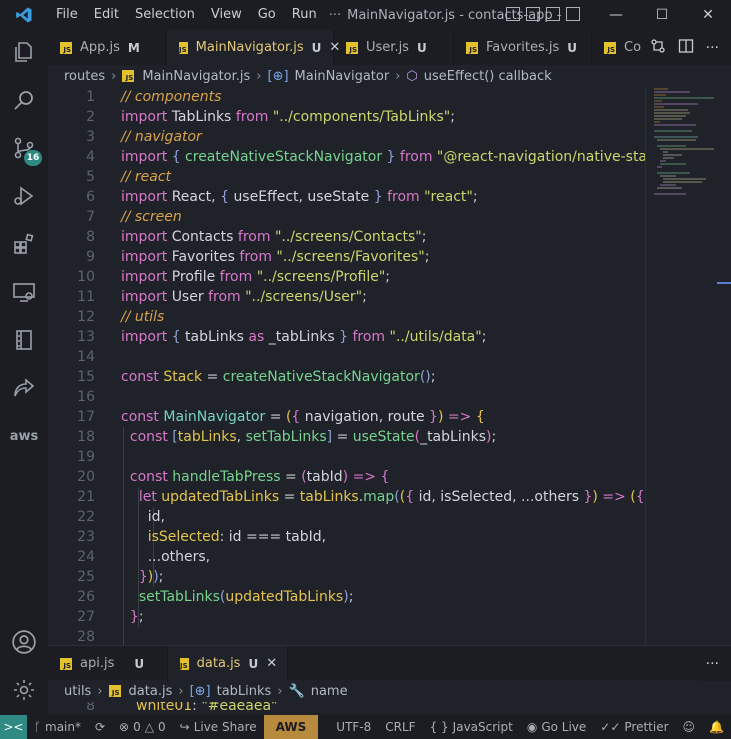  Describe the element at coordinates (86, 477) in the screenshot. I see `line-number: 20` at that location.